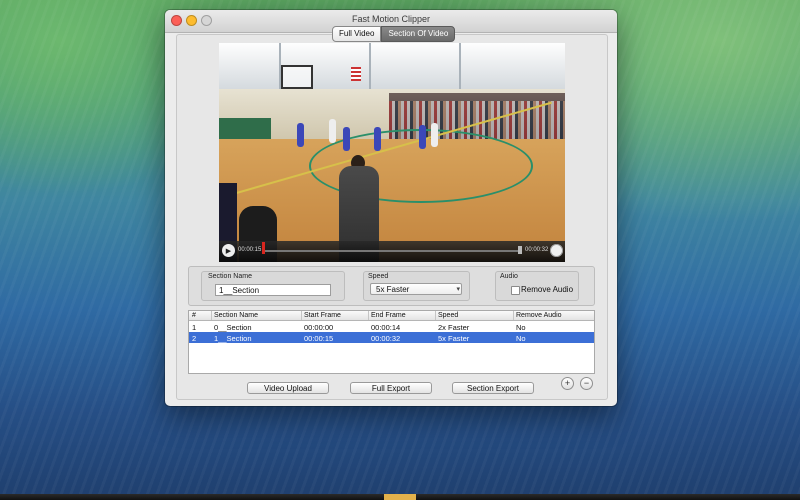 This screenshot has height=500, width=800. What do you see at coordinates (515, 290) in the screenshot?
I see `remove-audio-checkbox` at bounding box center [515, 290].